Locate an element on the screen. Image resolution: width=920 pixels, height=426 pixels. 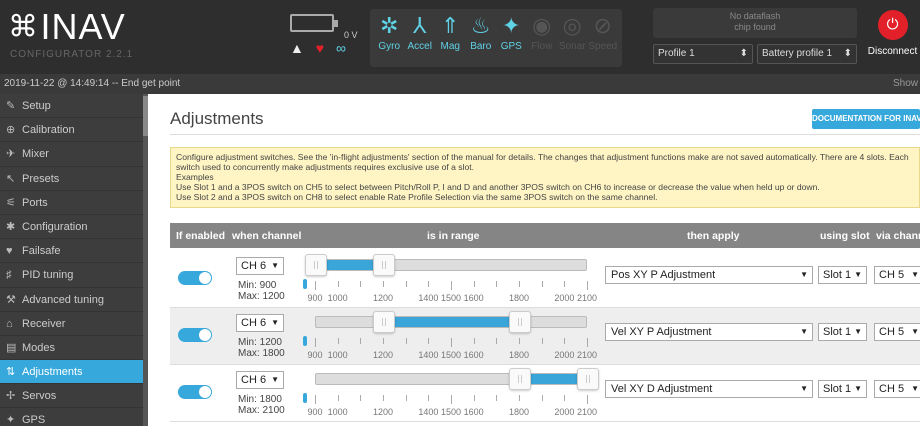
sidebar-item-gps: ✦ GPS is located at coordinates (74, 417).